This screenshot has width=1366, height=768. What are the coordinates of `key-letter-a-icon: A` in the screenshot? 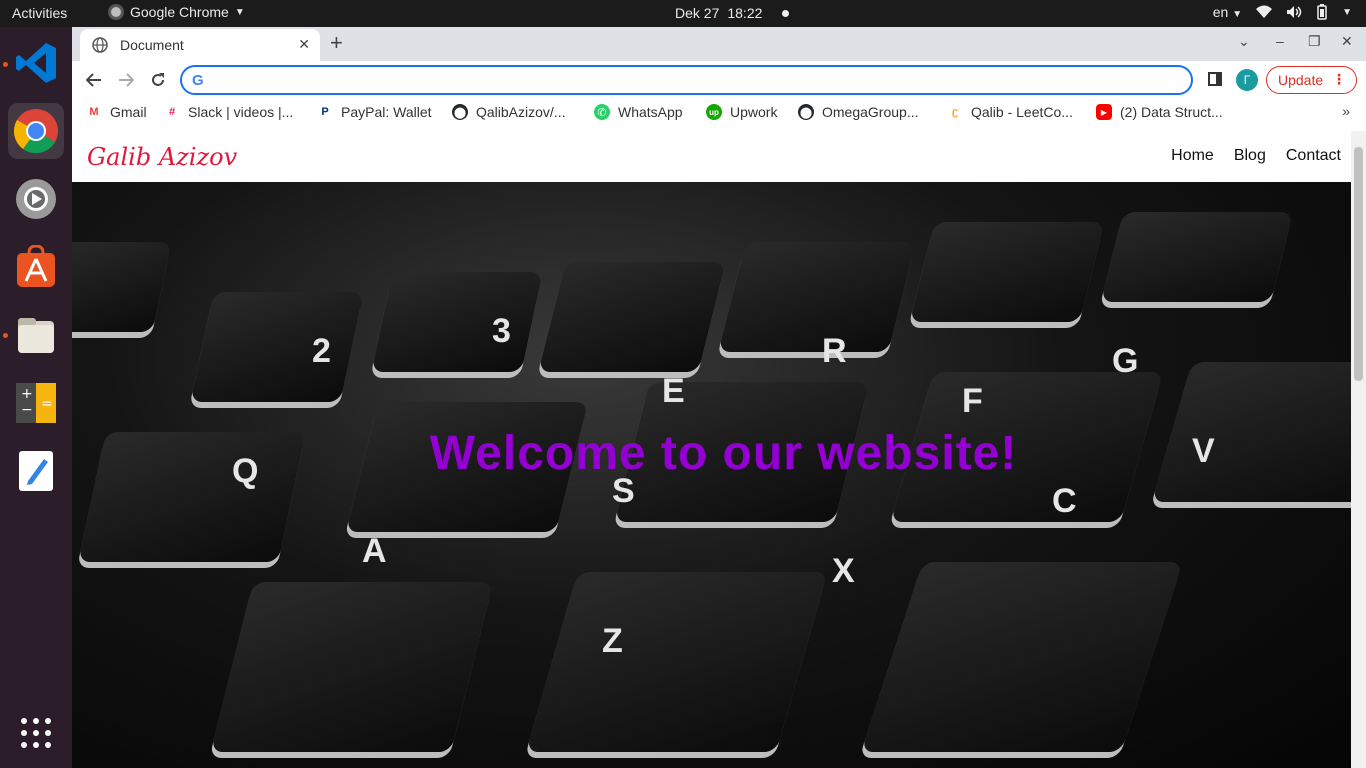 It's located at (374, 551).